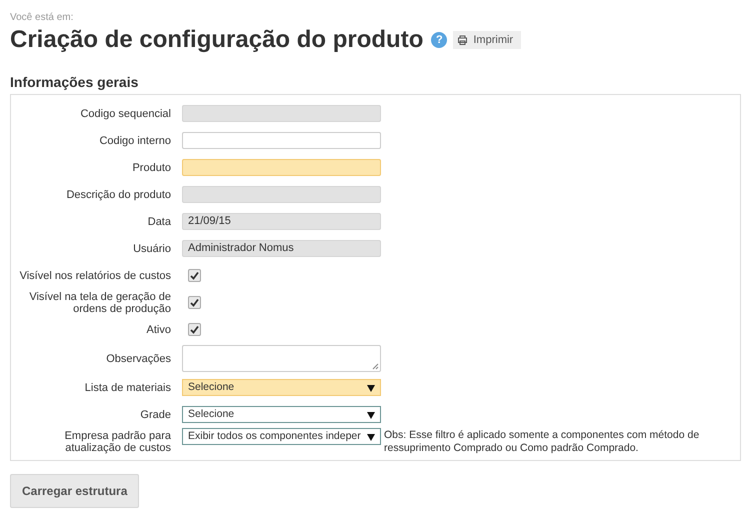  What do you see at coordinates (487, 40) in the screenshot?
I see `print-button: Imprimir` at bounding box center [487, 40].